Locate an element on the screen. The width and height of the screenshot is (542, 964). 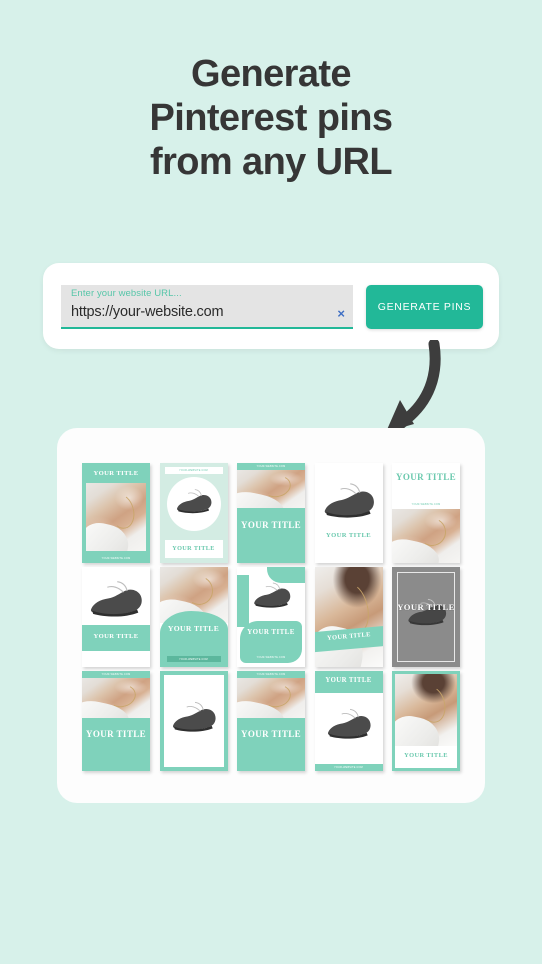
page-title-line-1: Generate is located at coordinates (271, 74).